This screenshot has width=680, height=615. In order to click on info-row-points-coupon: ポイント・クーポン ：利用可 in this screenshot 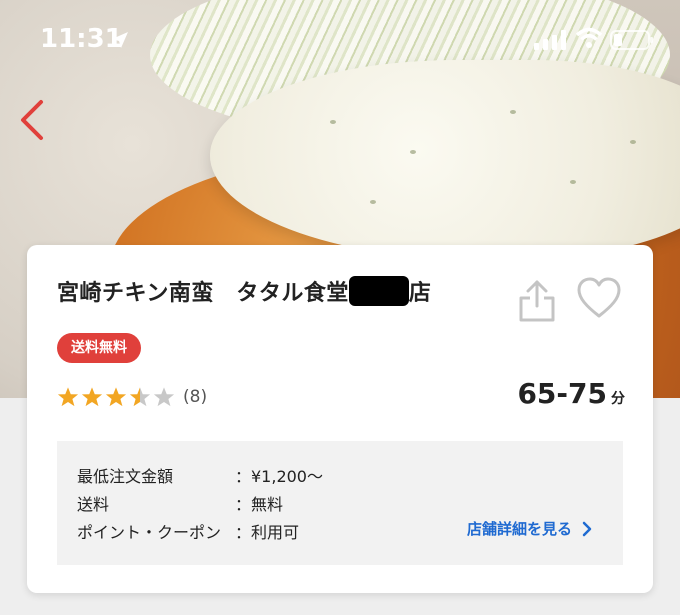, I will do `click(188, 531)`.